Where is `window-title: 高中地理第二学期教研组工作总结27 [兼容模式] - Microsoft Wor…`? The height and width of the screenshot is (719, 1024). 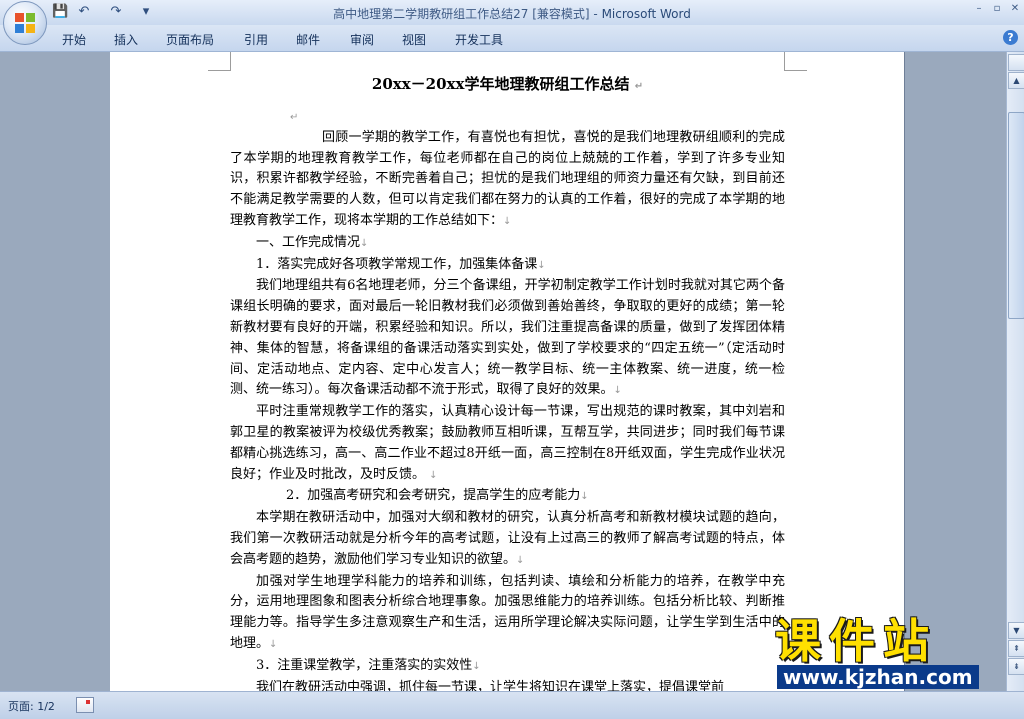 window-title: 高中地理第二学期教研组工作总结27 [兼容模式] - Microsoft Wor… is located at coordinates (512, 13).